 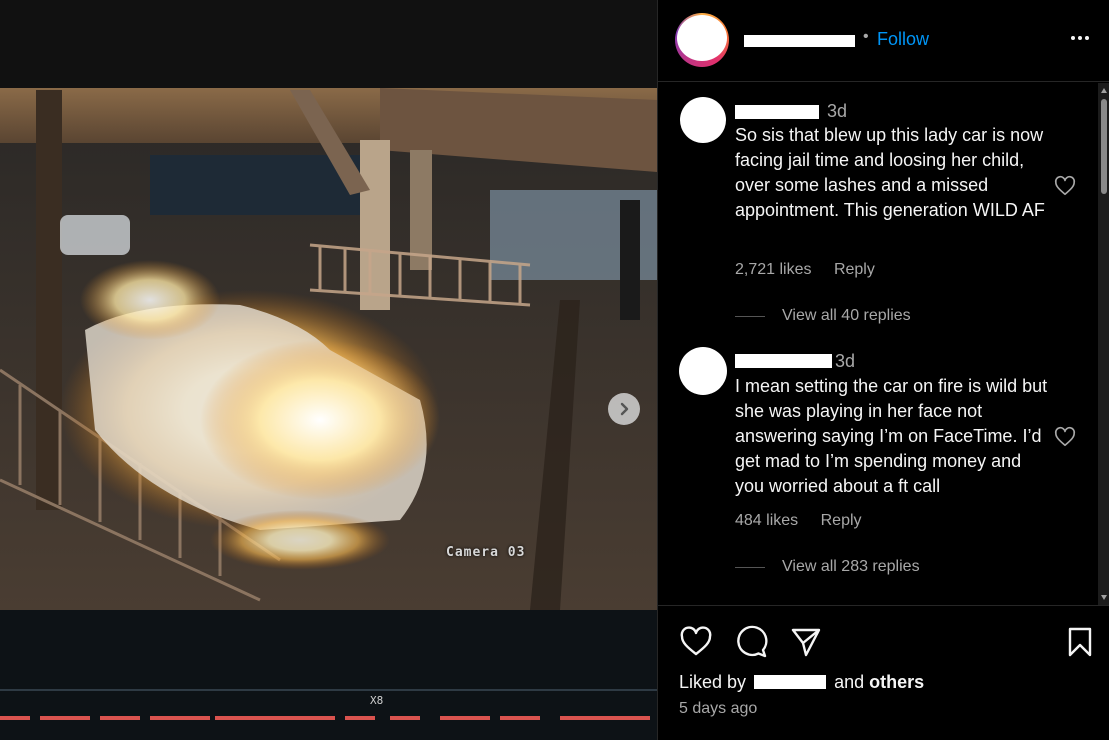 What do you see at coordinates (1080, 38) in the screenshot?
I see `more-options-icon` at bounding box center [1080, 38].